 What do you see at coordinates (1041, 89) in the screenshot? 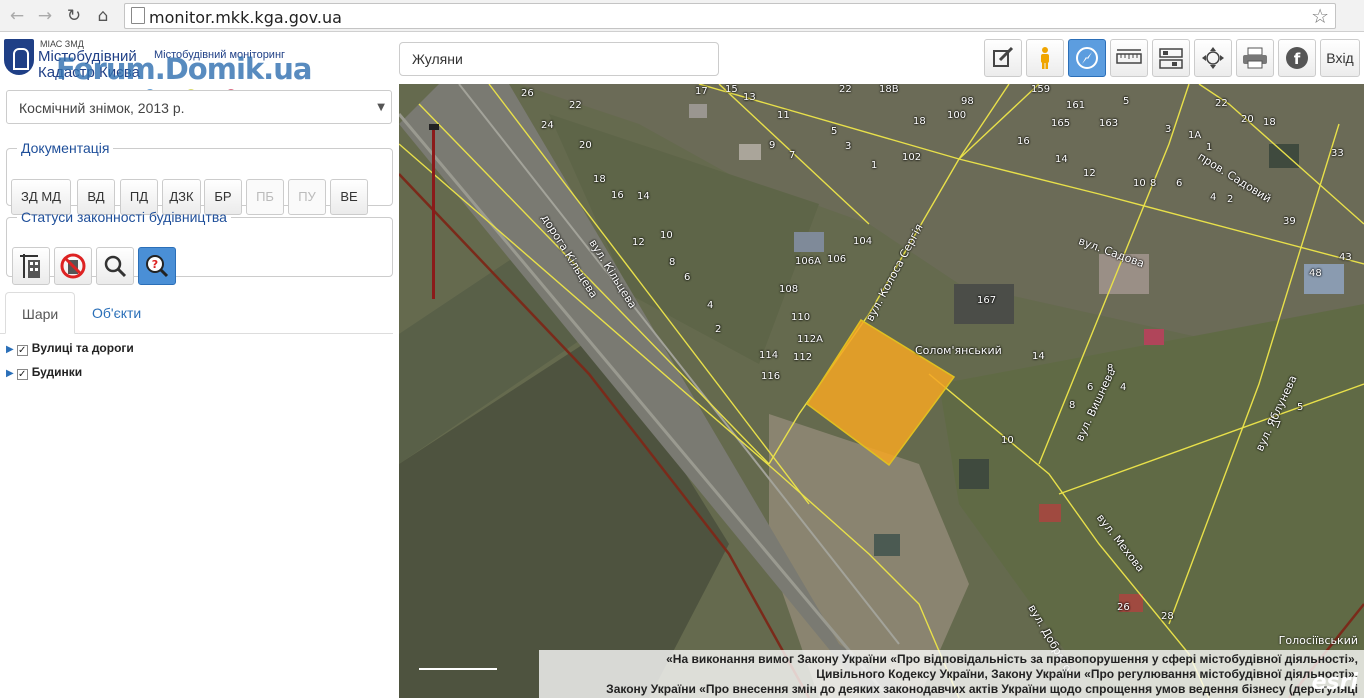
I see `house-number: 159` at bounding box center [1041, 89].